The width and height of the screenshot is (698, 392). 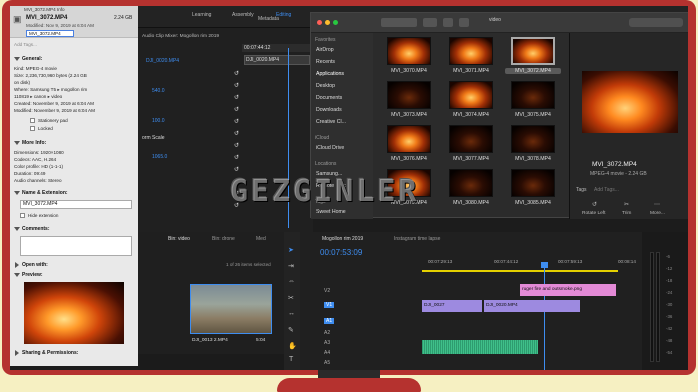 What do you see at coordinates (452, 306) in the screenshot?
I see `v1-clip-a: DJI_0027` at bounding box center [452, 306].